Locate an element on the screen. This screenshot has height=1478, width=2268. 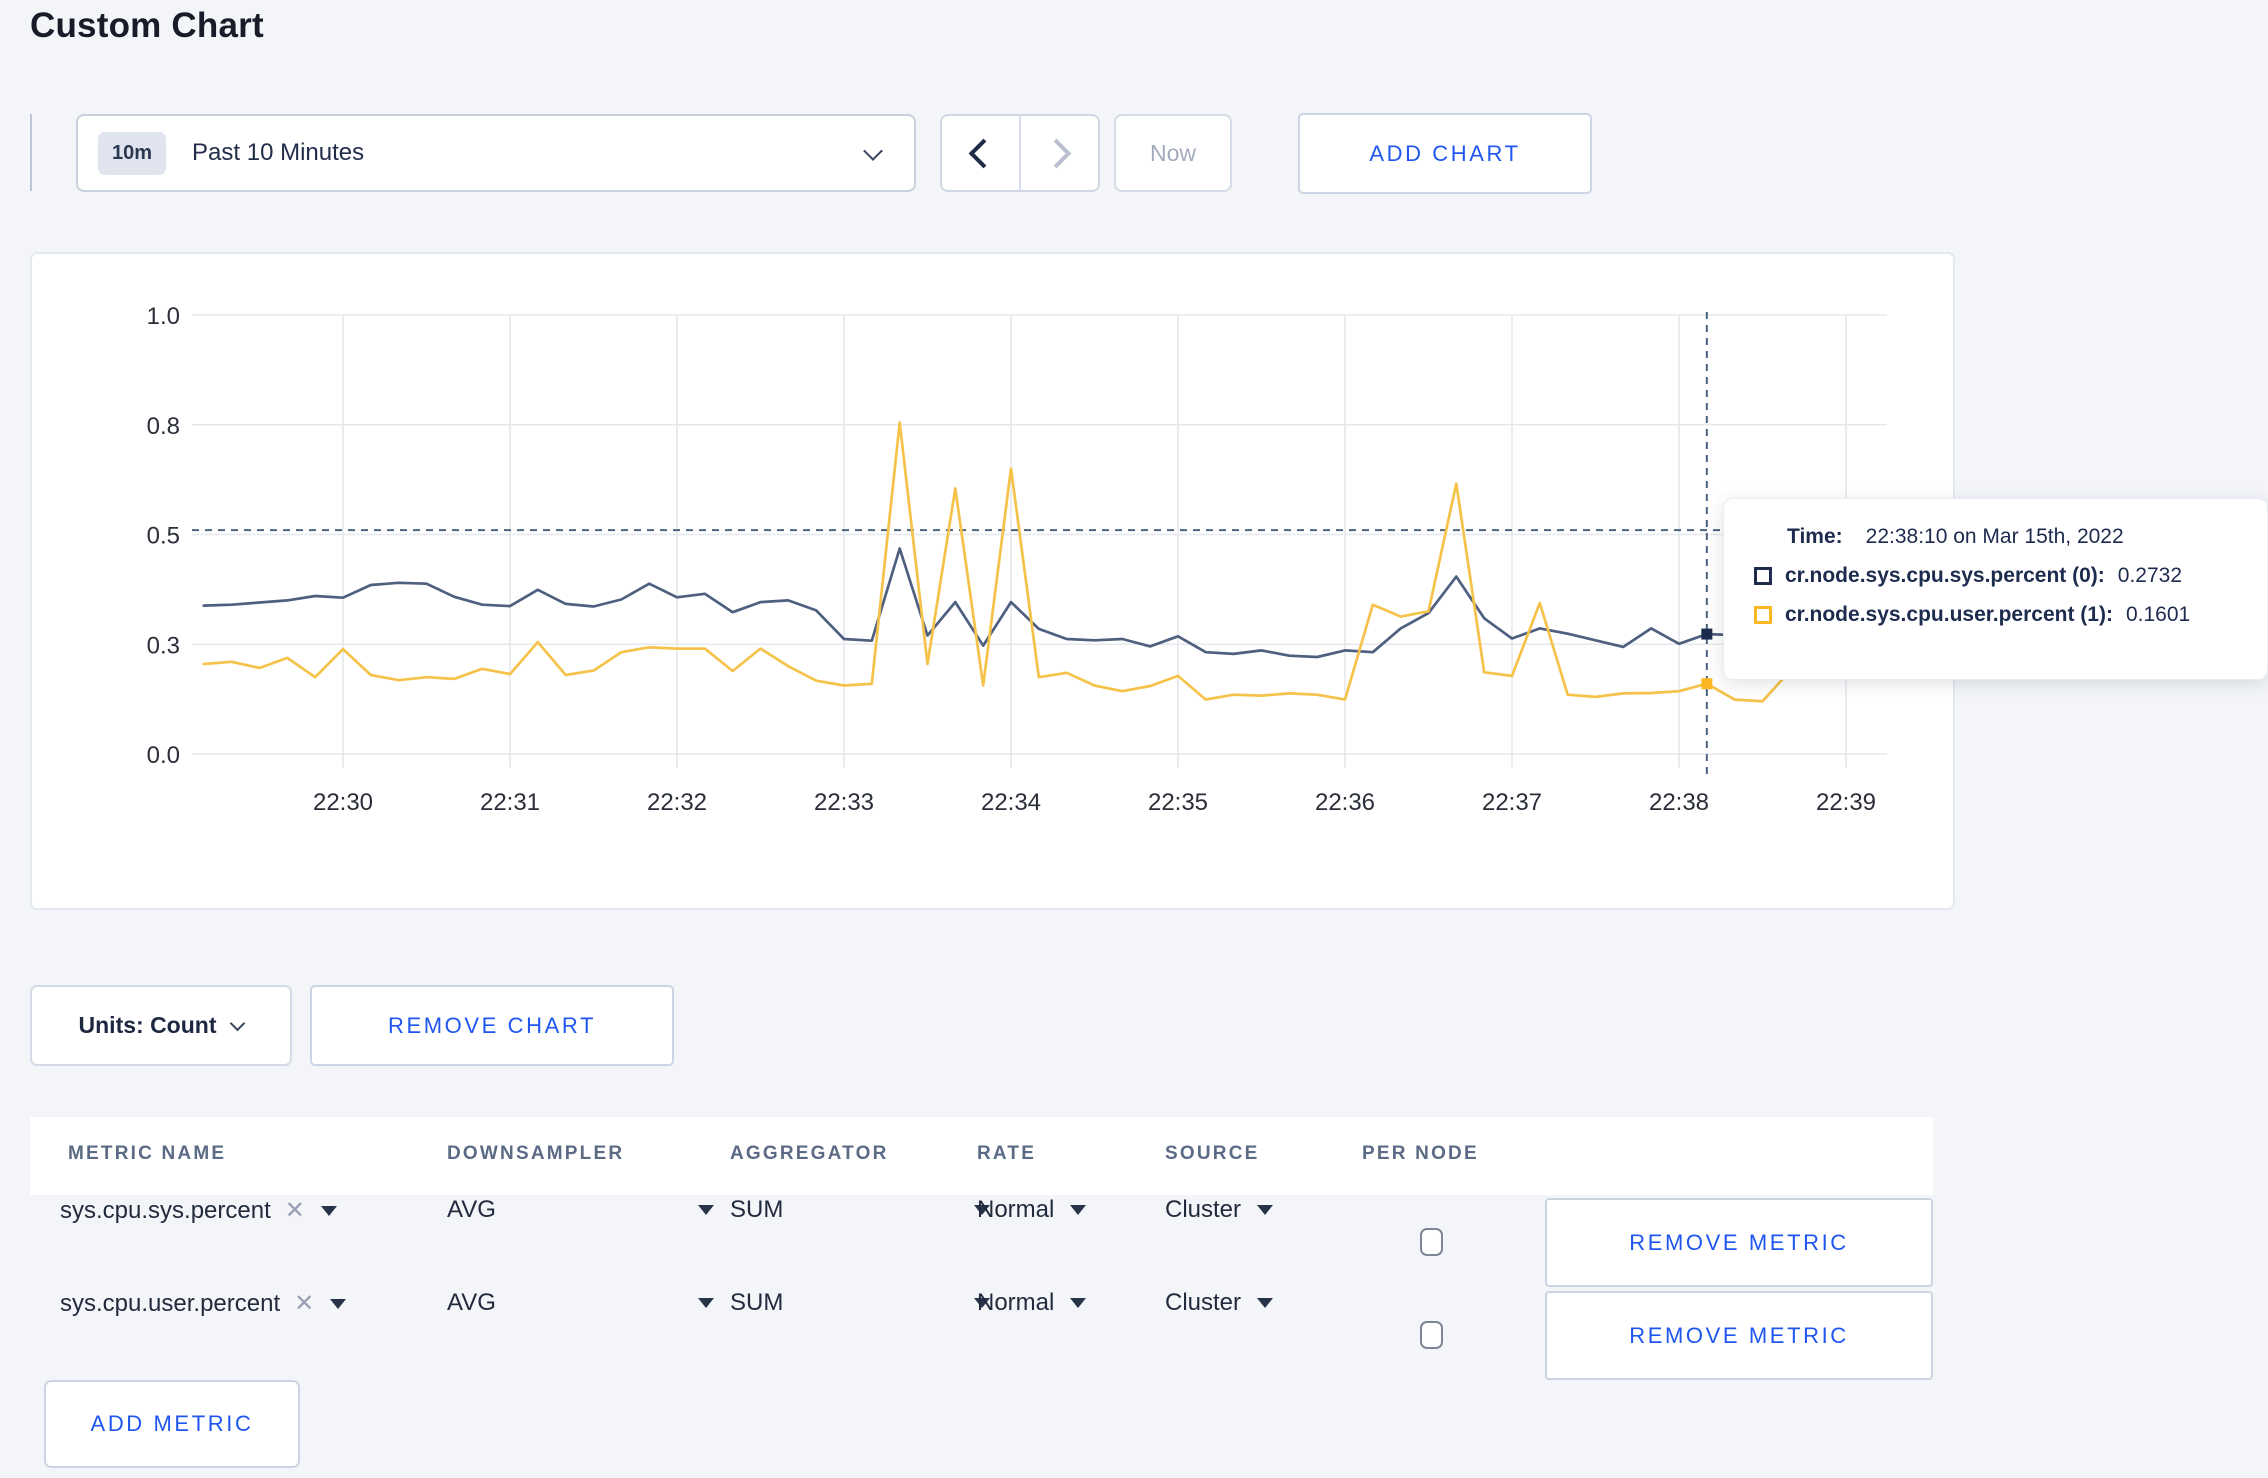
svg-text: 22:36 is located at coordinates (1345, 802).